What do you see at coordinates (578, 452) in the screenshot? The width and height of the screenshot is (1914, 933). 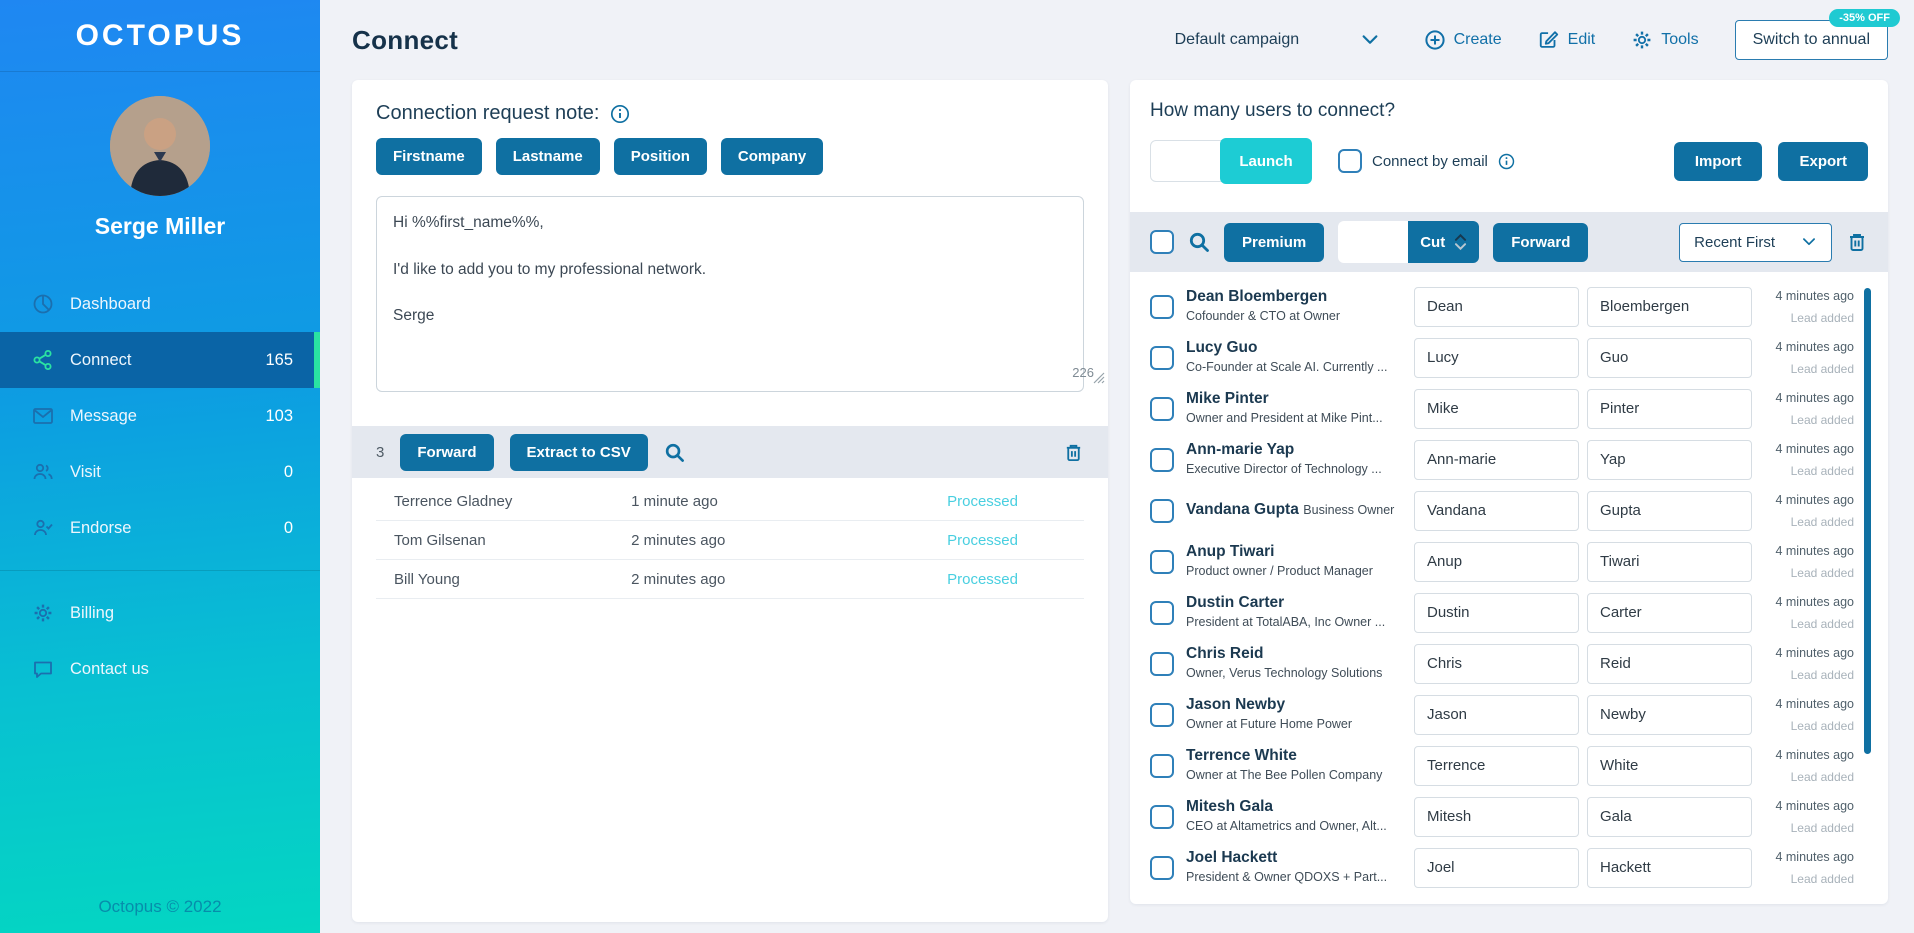 I see `extract-to-csv-button: Extract to CSV` at bounding box center [578, 452].